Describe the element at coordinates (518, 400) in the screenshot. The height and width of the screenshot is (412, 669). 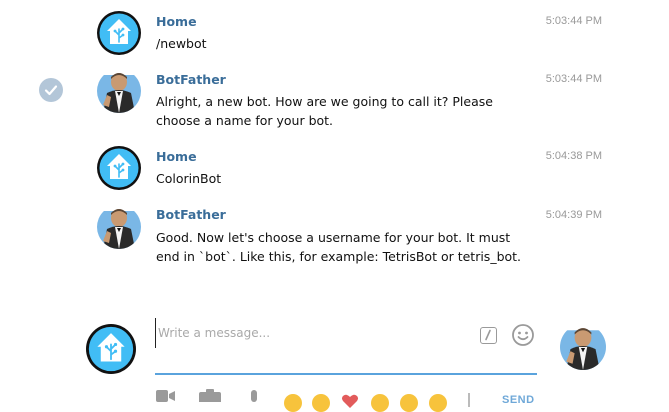
I see `send-button: SEND` at that location.